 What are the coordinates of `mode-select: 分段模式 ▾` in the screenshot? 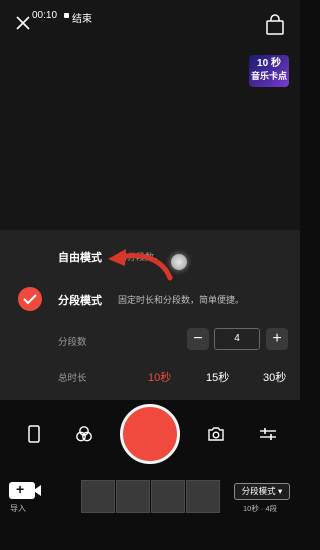 It's located at (262, 491).